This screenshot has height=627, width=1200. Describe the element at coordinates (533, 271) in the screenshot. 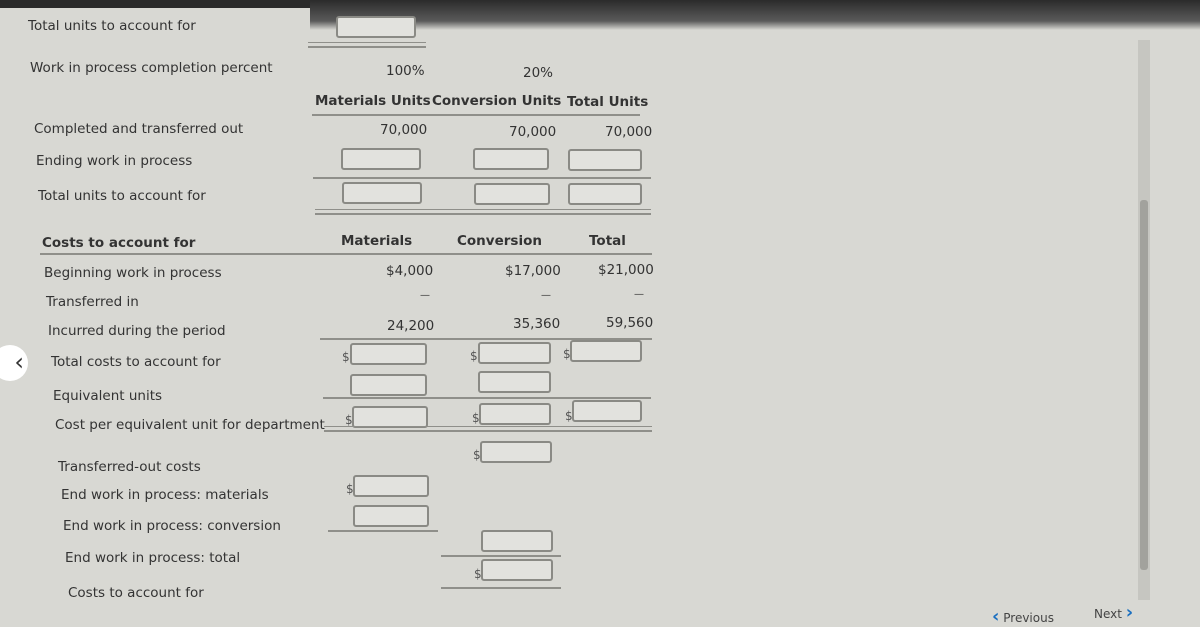

I see `value: $17,000` at that location.